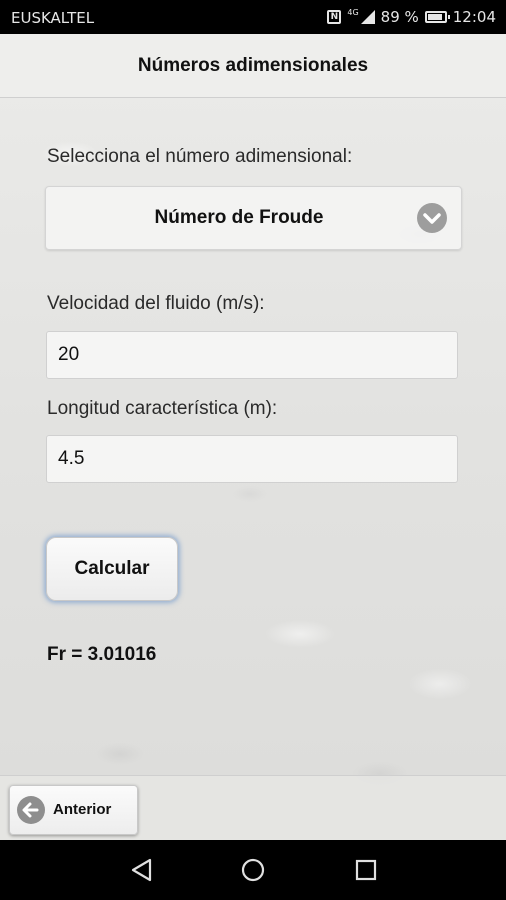  What do you see at coordinates (82, 809) in the screenshot?
I see `previous-label: Anterior` at bounding box center [82, 809].